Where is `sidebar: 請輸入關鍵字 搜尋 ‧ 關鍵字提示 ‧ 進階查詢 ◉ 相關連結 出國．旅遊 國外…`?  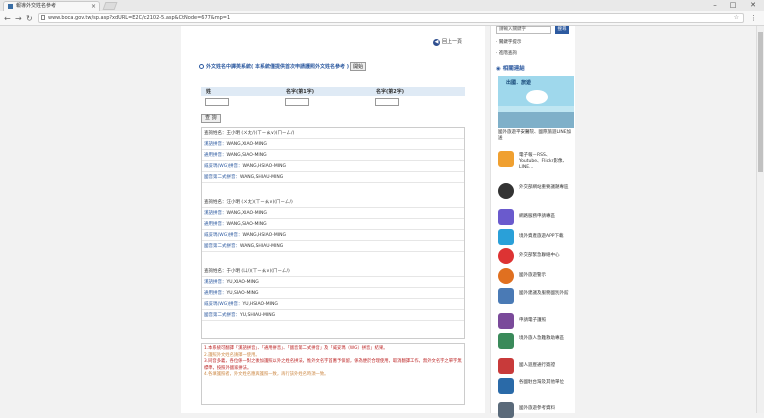
sidebar: 請輸入關鍵字 搜尋 ‧ 關鍵字提示 ‧ 進階查詢 ◉ 相關連結 出國．旅遊 國外… is located at coordinates (532, 222).